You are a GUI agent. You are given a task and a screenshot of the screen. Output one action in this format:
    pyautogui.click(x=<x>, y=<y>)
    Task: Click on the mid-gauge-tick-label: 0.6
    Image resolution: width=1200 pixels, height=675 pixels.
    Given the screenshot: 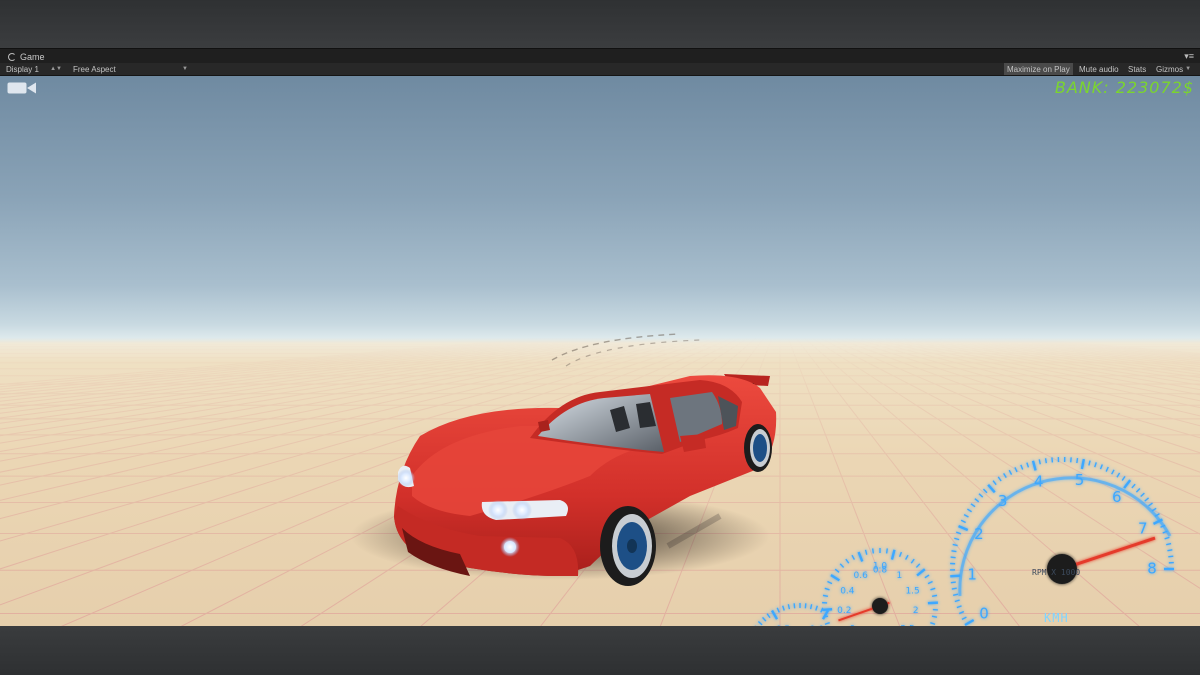 What is the action you would take?
    pyautogui.click(x=860, y=576)
    